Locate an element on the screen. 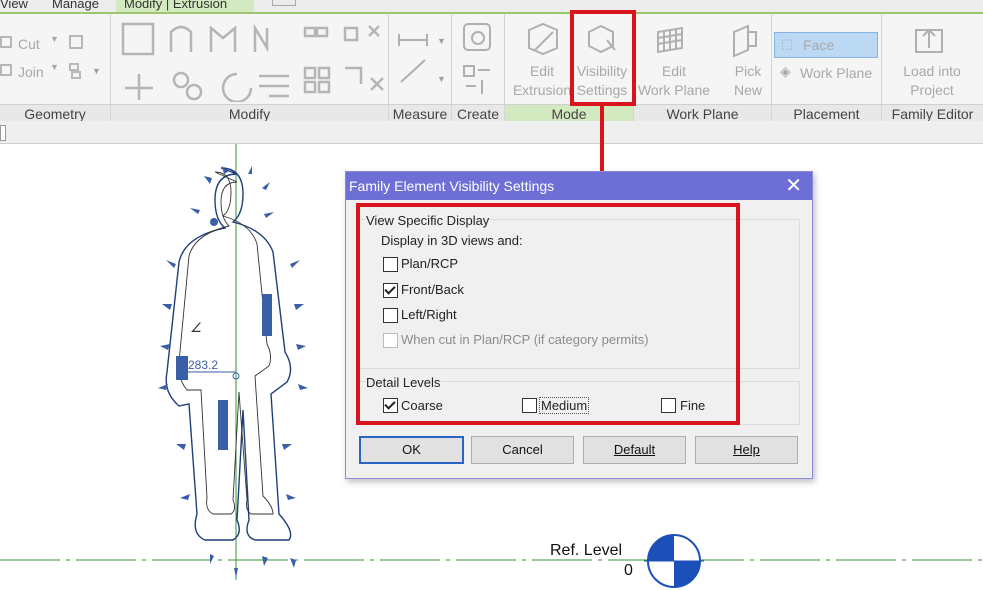  placement-panel: ⬚ Face ◈ Work Plane Placement is located at coordinates (827, 68).